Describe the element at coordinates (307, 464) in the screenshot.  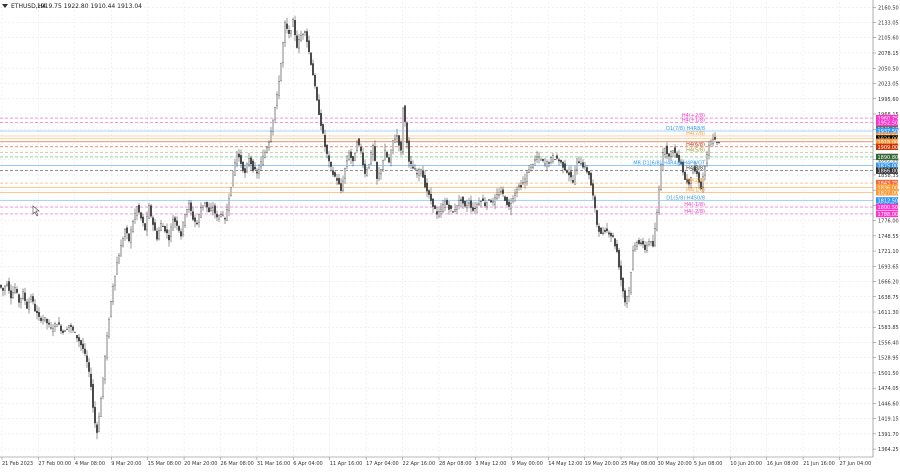
I see `x-tick-label: 6 Apr 04:00` at that location.